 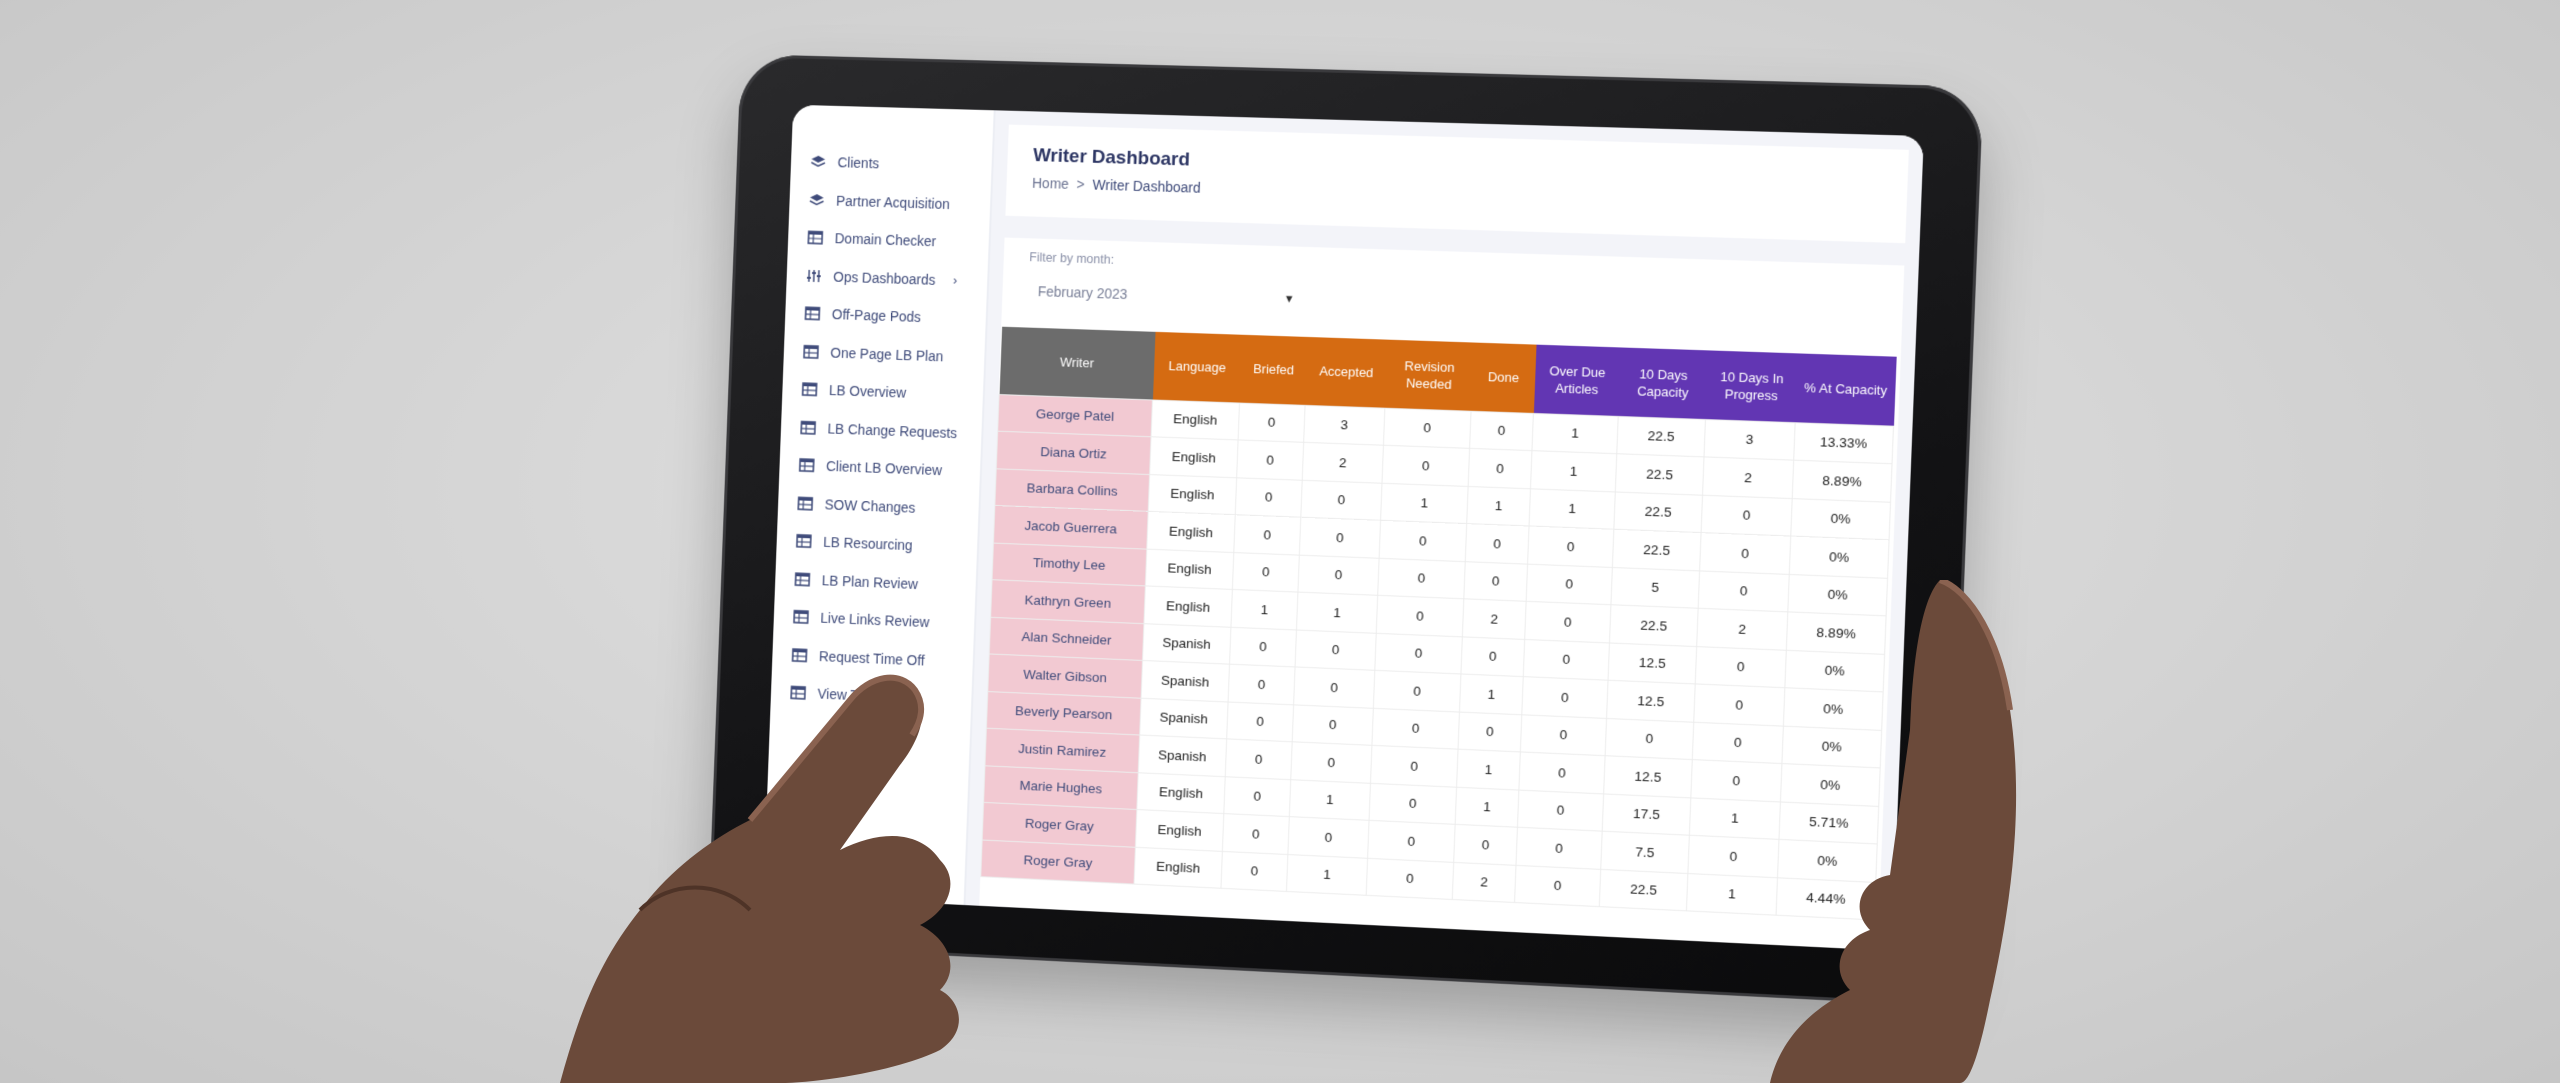 I want to click on cell-writer: Jacob Guerrera, so click(x=1071, y=527).